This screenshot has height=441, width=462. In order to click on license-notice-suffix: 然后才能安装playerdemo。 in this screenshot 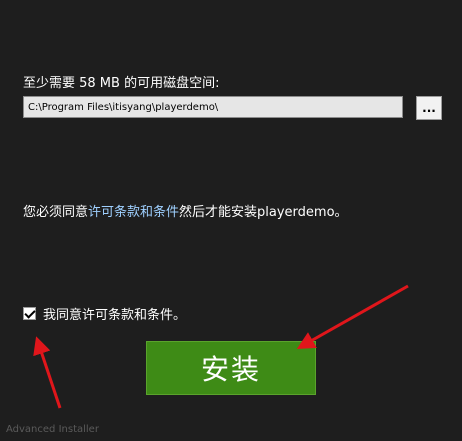, I will do `click(263, 212)`.